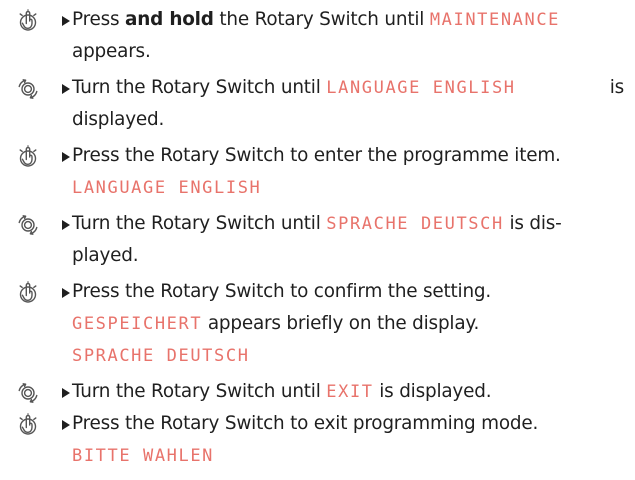  I want to click on display-readout: GESPEICHERT, so click(137, 324).